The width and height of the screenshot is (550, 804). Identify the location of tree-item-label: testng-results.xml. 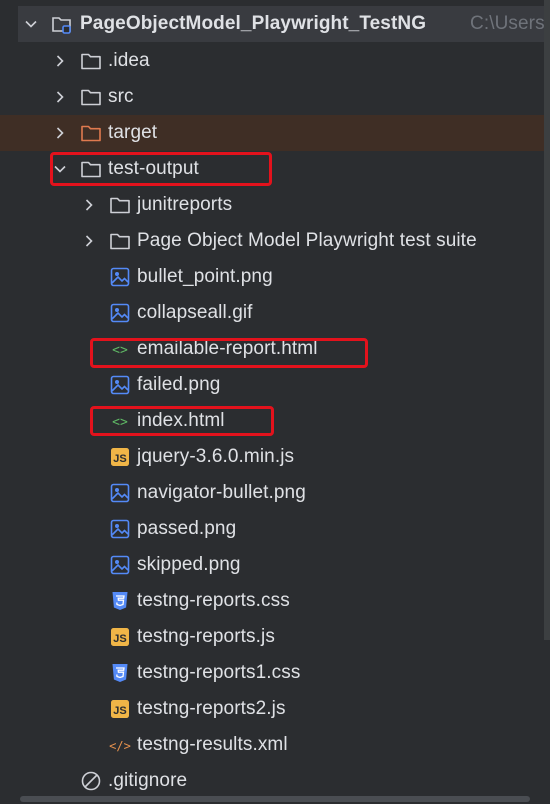
(212, 744).